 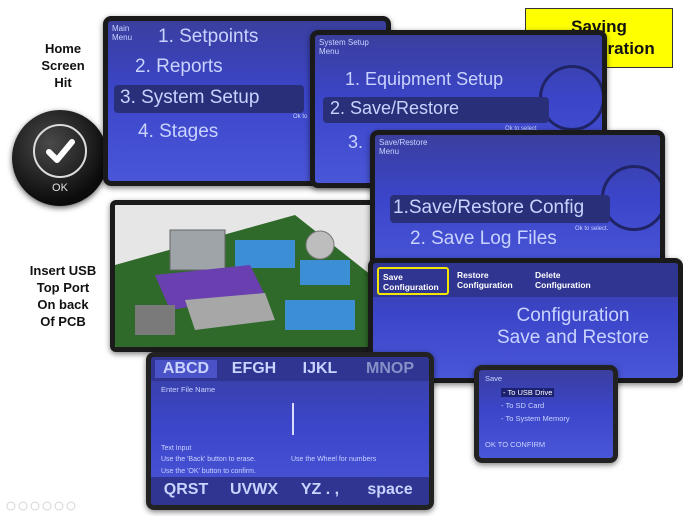 I want to click on config-title: Configuration Save and Restore, so click(x=573, y=326).